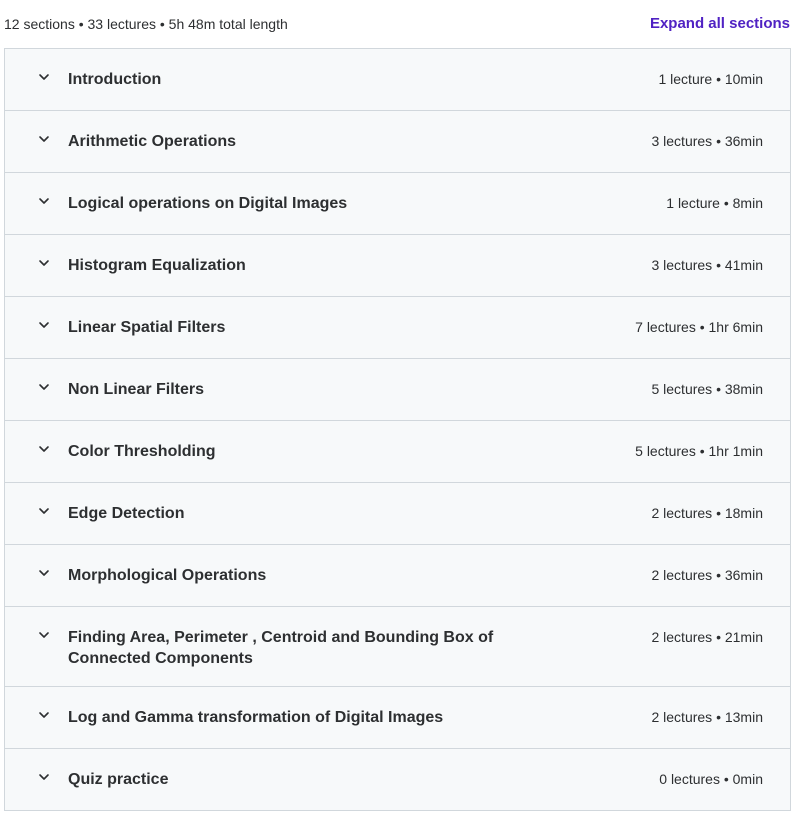  Describe the element at coordinates (720, 23) in the screenshot. I see `expand-all-sections-button: Expand all sections` at that location.